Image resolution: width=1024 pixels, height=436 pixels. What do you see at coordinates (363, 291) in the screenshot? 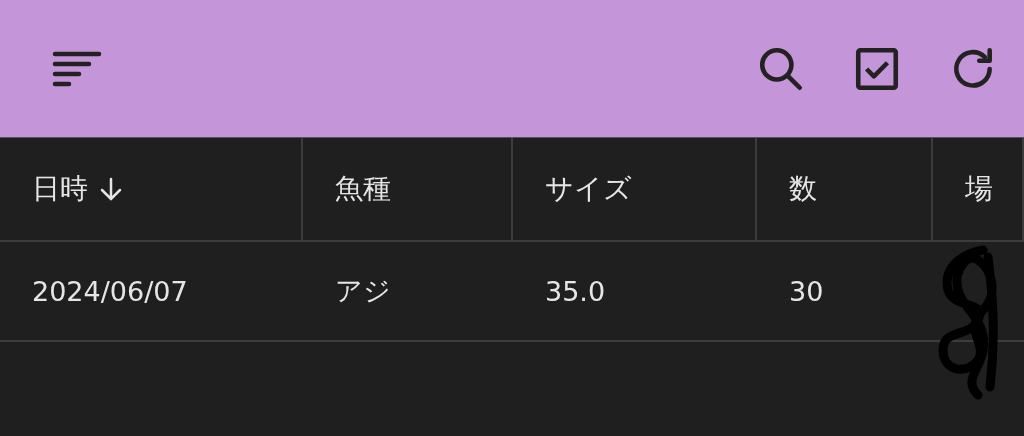
I see `table-cell-text: アジ` at bounding box center [363, 291].